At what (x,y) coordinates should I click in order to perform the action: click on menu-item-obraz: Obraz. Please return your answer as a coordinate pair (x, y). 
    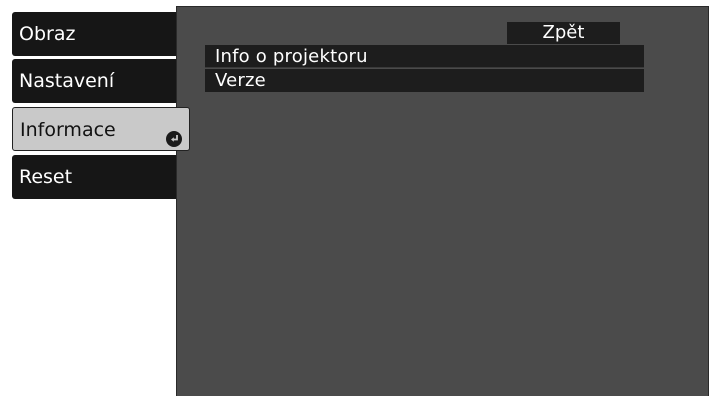
    Looking at the image, I should click on (94, 34).